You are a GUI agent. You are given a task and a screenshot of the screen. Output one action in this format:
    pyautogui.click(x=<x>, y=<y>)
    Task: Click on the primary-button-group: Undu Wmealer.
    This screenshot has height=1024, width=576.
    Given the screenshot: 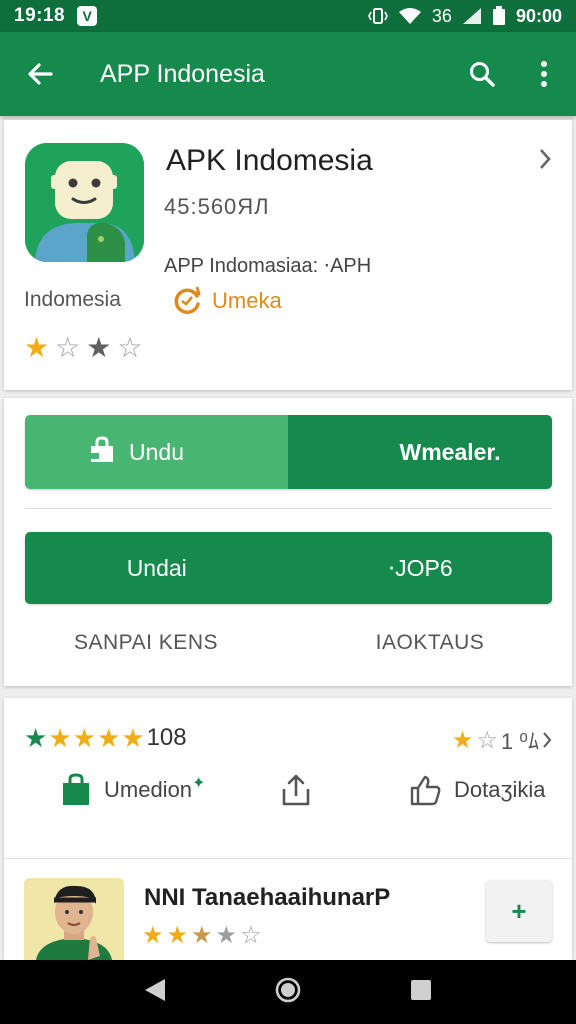 What is the action you would take?
    pyautogui.click(x=288, y=452)
    